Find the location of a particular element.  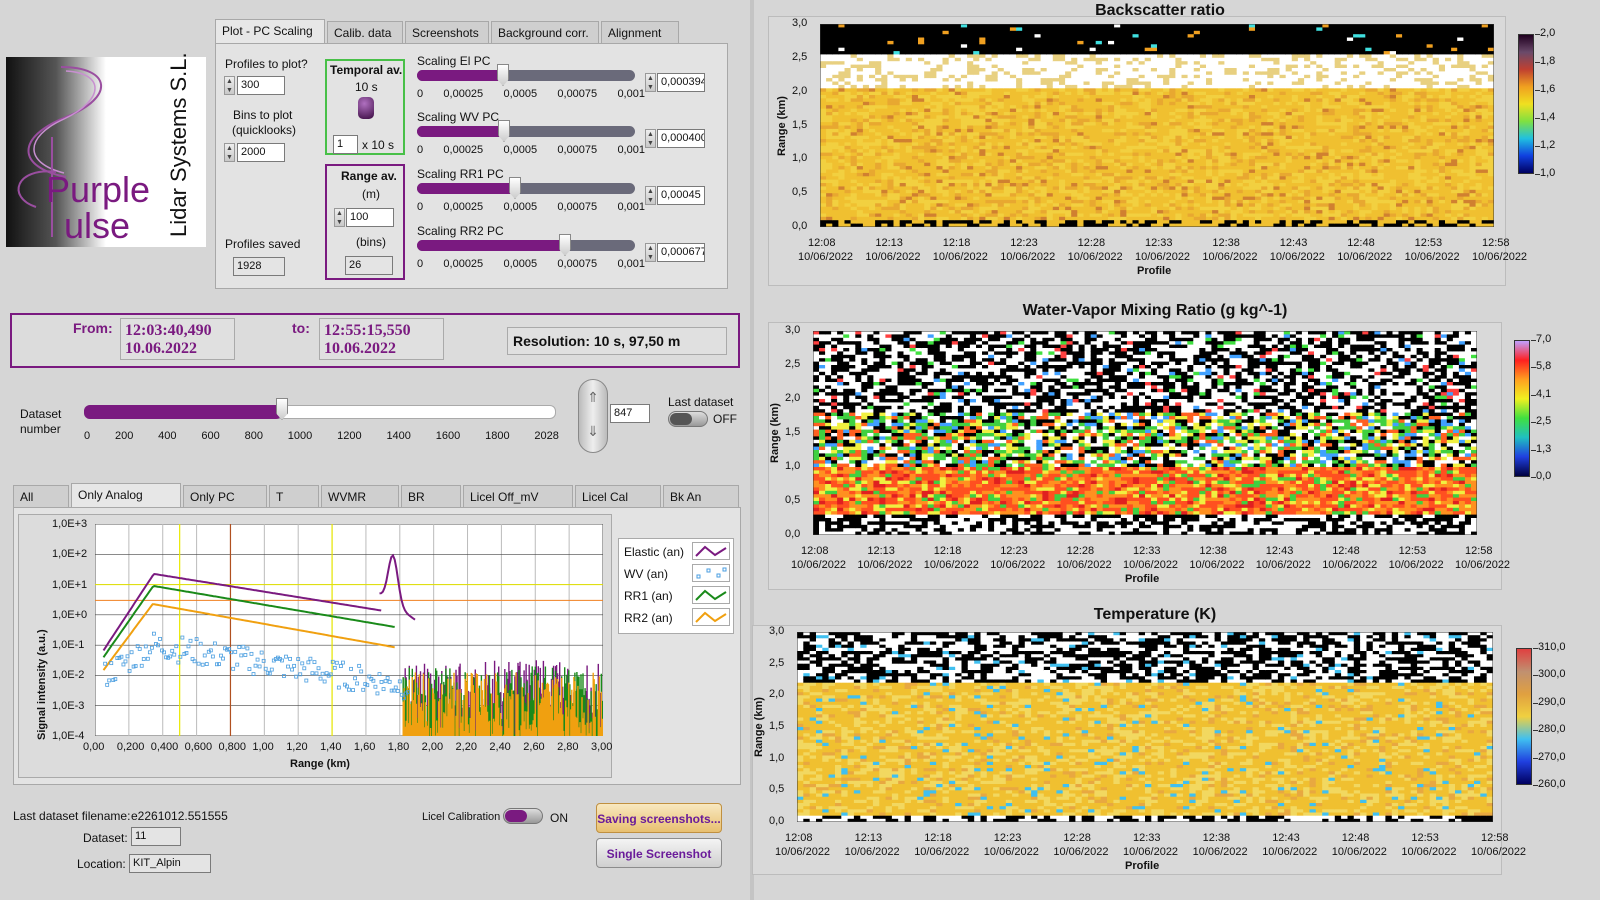

tab-wvmr: WVMR is located at coordinates (360, 496).